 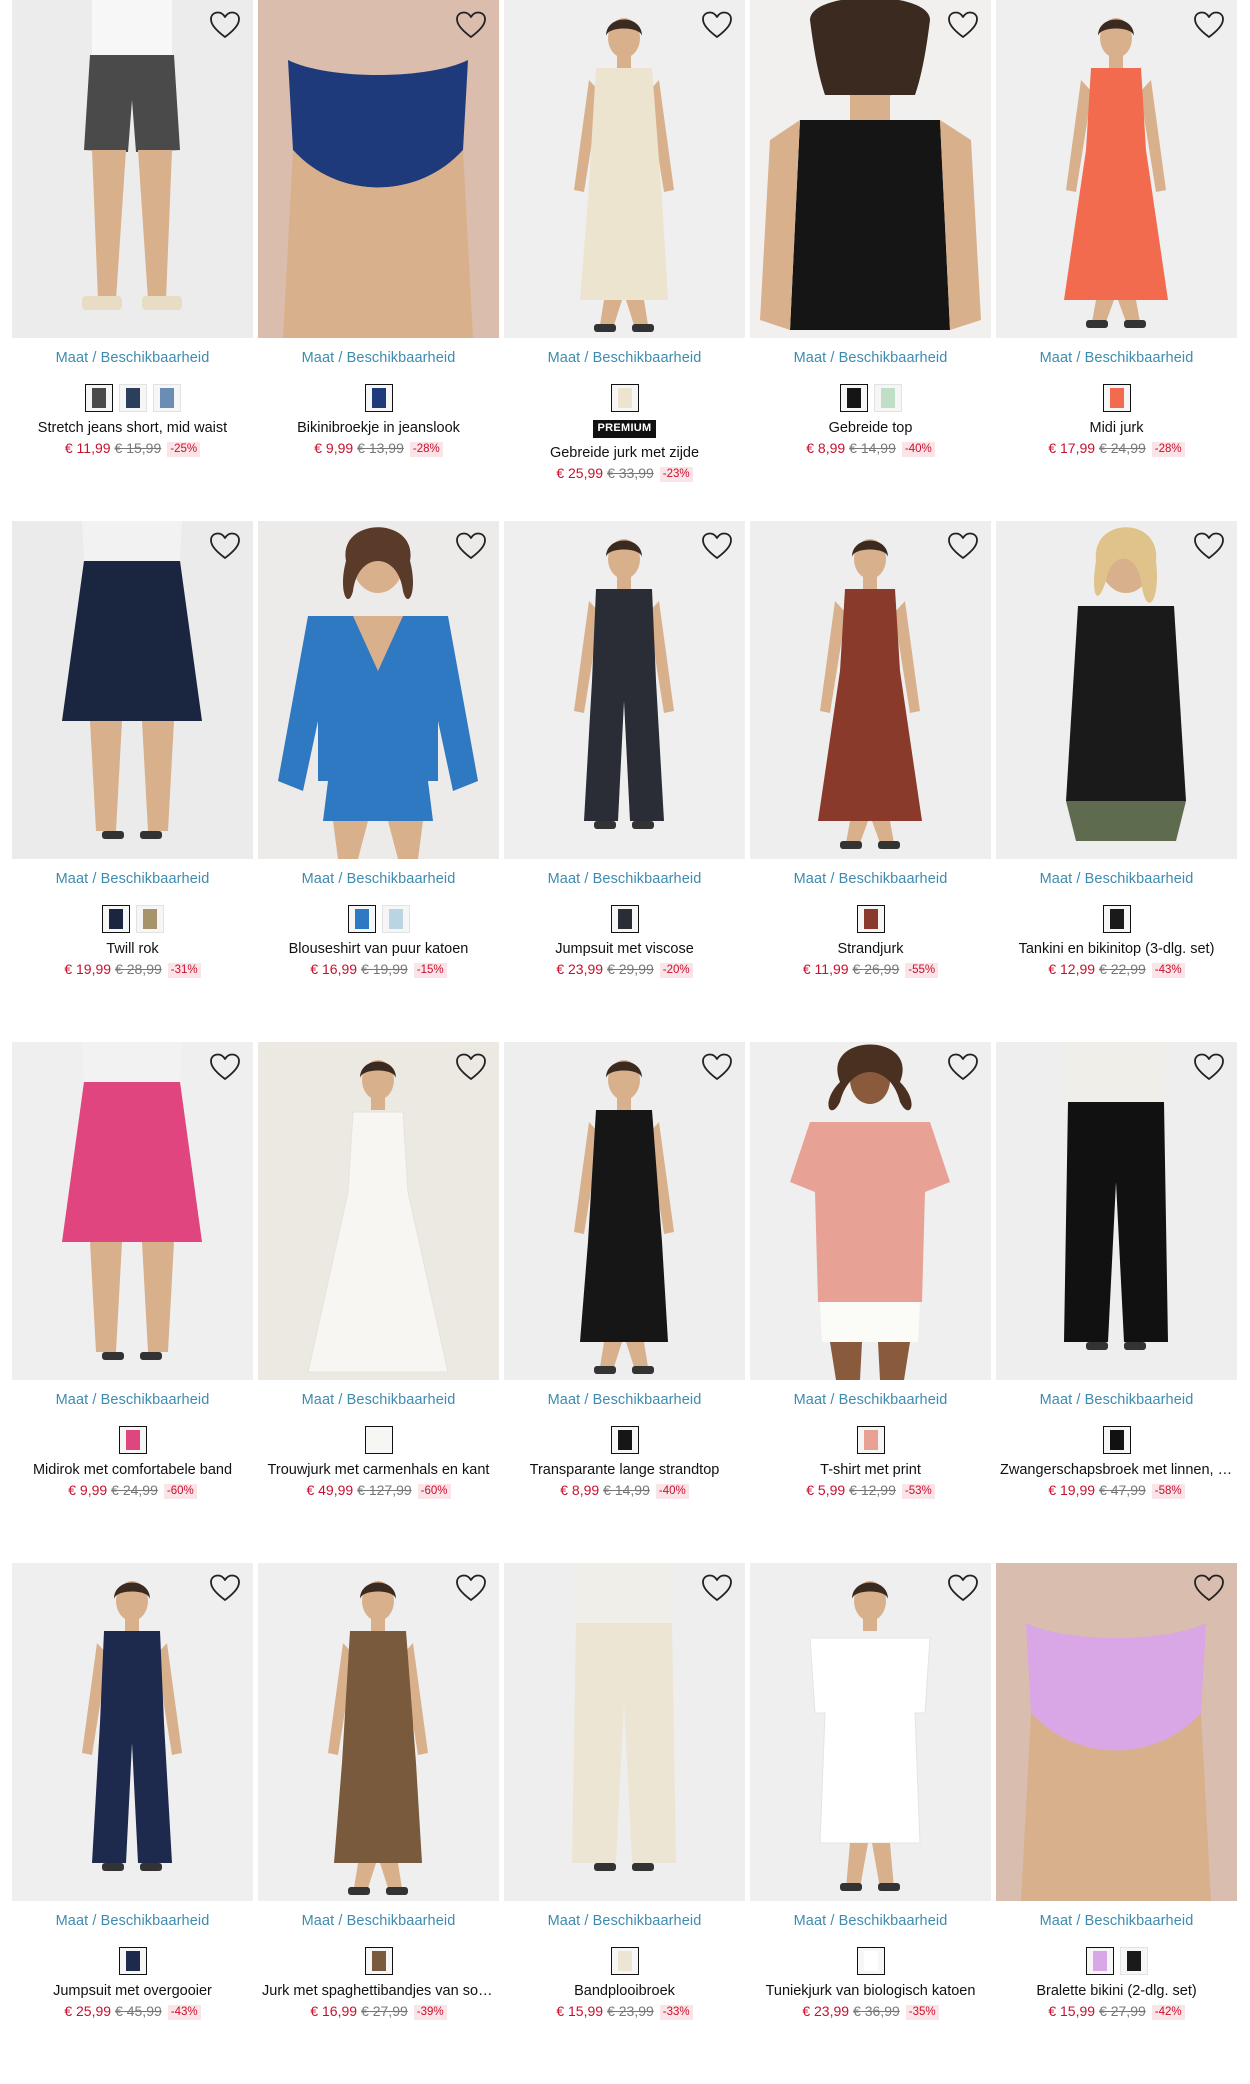 What do you see at coordinates (624, 1470) in the screenshot?
I see `product-name: Transparante lange strandtop` at bounding box center [624, 1470].